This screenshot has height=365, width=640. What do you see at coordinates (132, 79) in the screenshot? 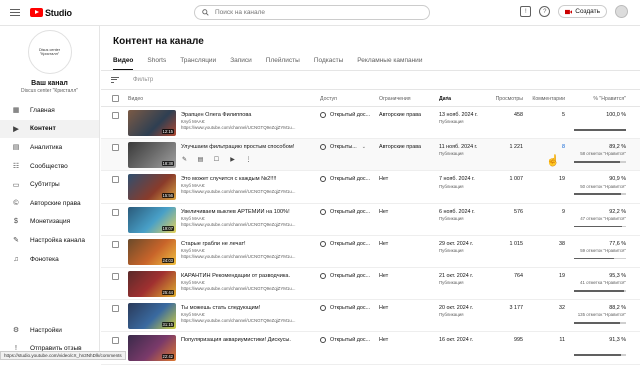
I see `filter-bar: Фильтр` at bounding box center [132, 79].